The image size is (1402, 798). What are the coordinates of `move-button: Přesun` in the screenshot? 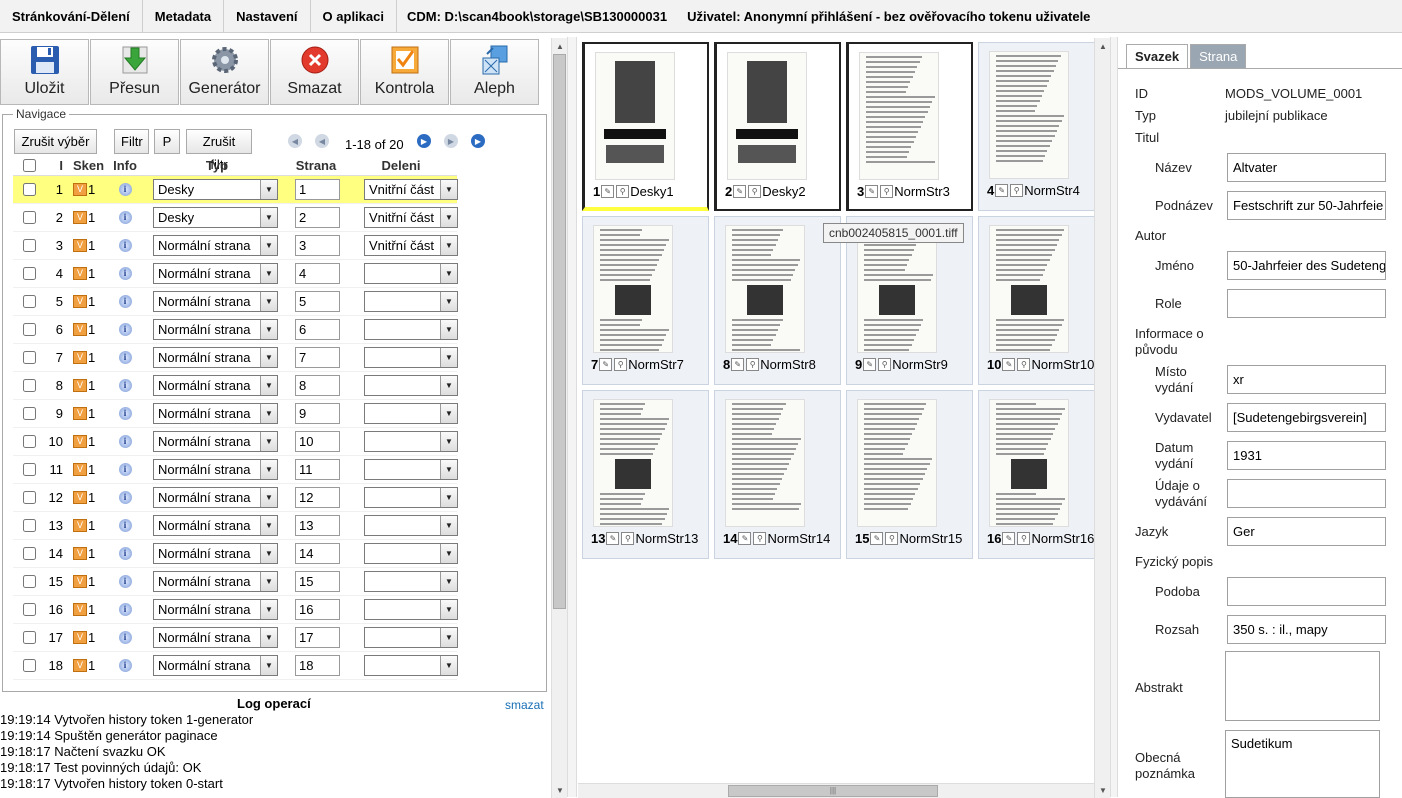 It's located at (134, 72).